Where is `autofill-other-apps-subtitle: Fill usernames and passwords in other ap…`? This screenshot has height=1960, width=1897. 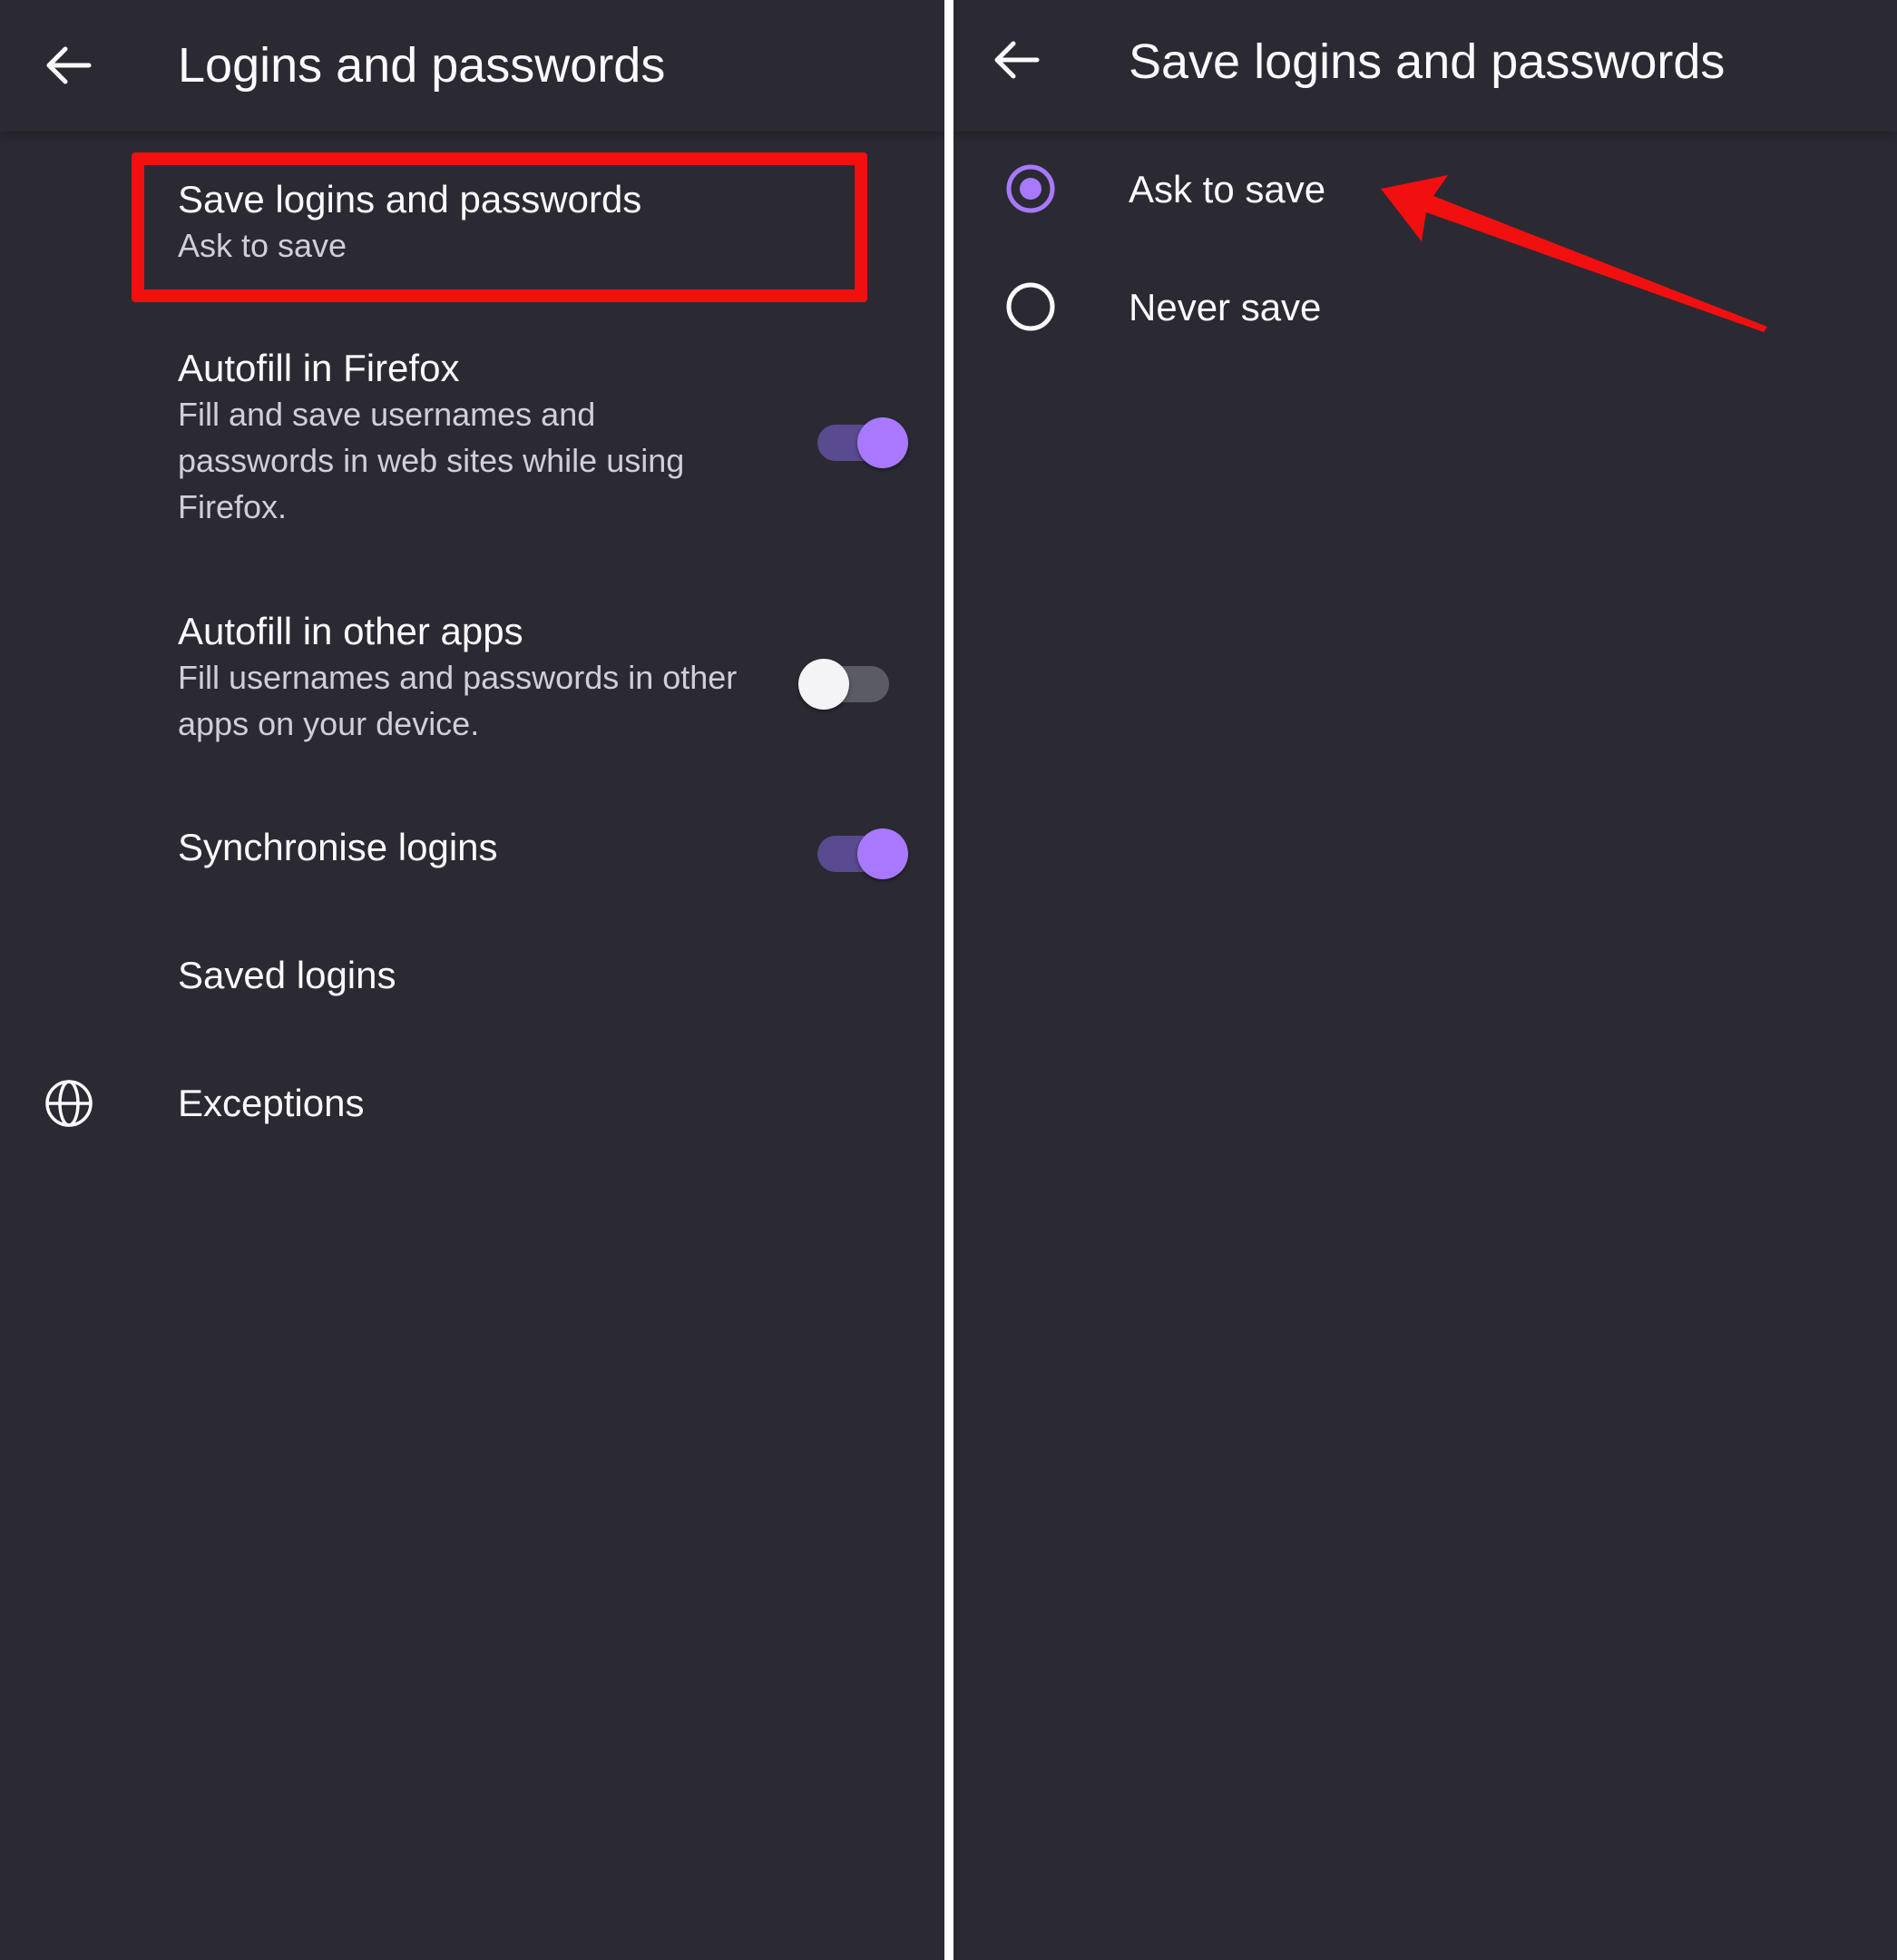
autofill-other-apps-subtitle: Fill usernames and passwords in other ap… is located at coordinates (458, 700).